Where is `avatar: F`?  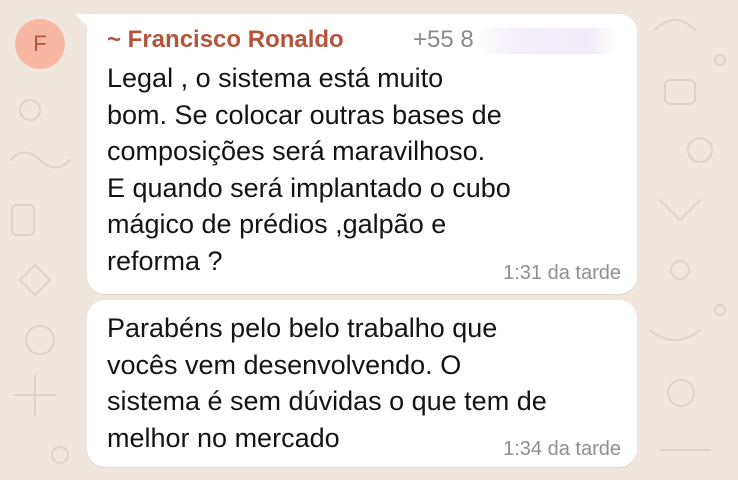 avatar: F is located at coordinates (40, 44).